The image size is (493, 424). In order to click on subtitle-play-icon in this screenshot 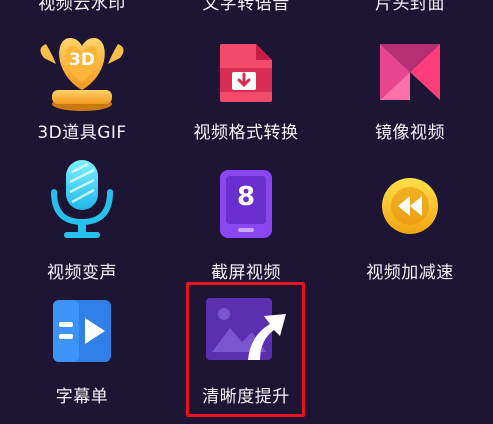, I will do `click(82, 331)`.